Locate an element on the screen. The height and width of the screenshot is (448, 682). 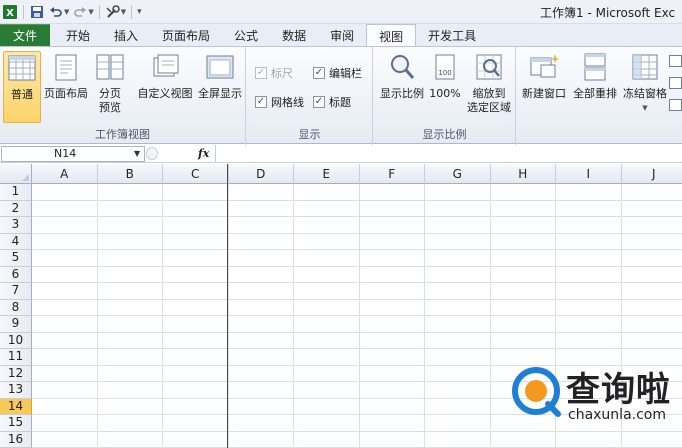
row-header-12: 12 is located at coordinates (16, 373).